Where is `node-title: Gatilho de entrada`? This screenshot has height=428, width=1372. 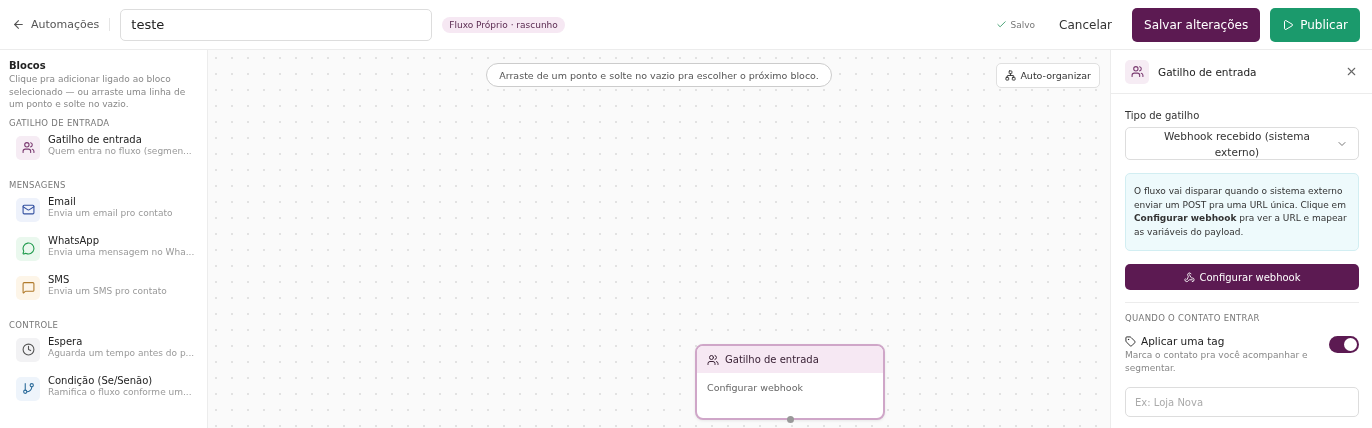 node-title: Gatilho de entrada is located at coordinates (772, 359).